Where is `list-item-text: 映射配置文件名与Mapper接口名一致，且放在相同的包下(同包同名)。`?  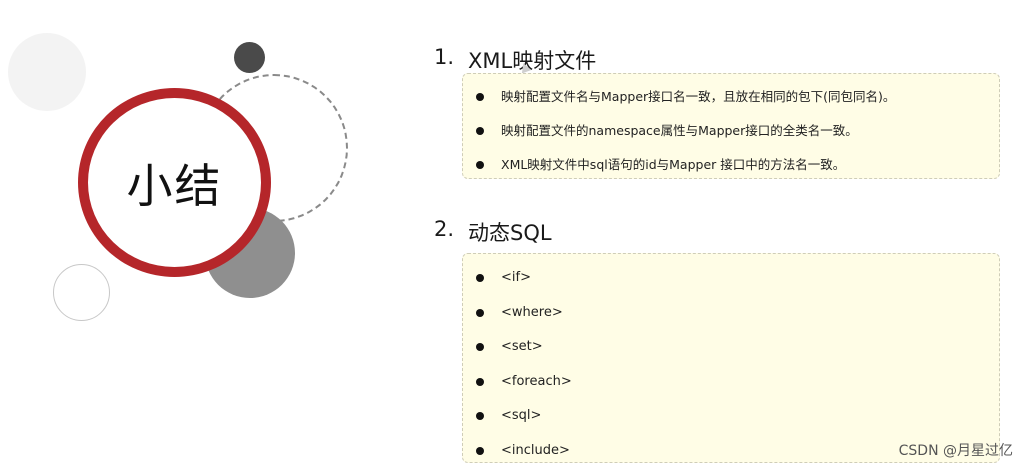 list-item-text: 映射配置文件名与Mapper接口名一致，且放在相同的包下(同包同名)。 is located at coordinates (698, 96).